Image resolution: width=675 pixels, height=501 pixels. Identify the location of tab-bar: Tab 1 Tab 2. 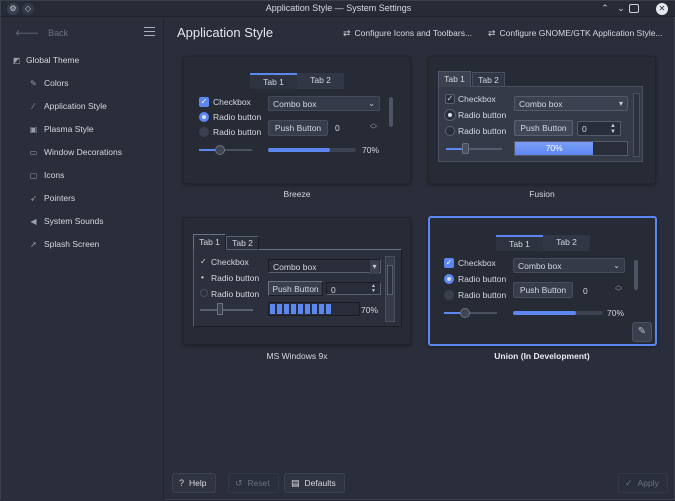
(473, 79).